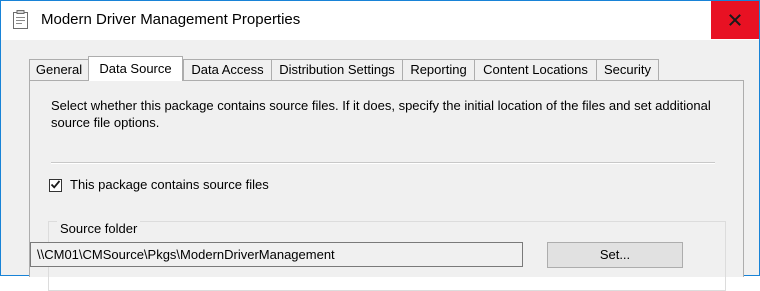 This screenshot has width=760, height=291. What do you see at coordinates (227, 69) in the screenshot?
I see `tab-data-access: Data Access` at bounding box center [227, 69].